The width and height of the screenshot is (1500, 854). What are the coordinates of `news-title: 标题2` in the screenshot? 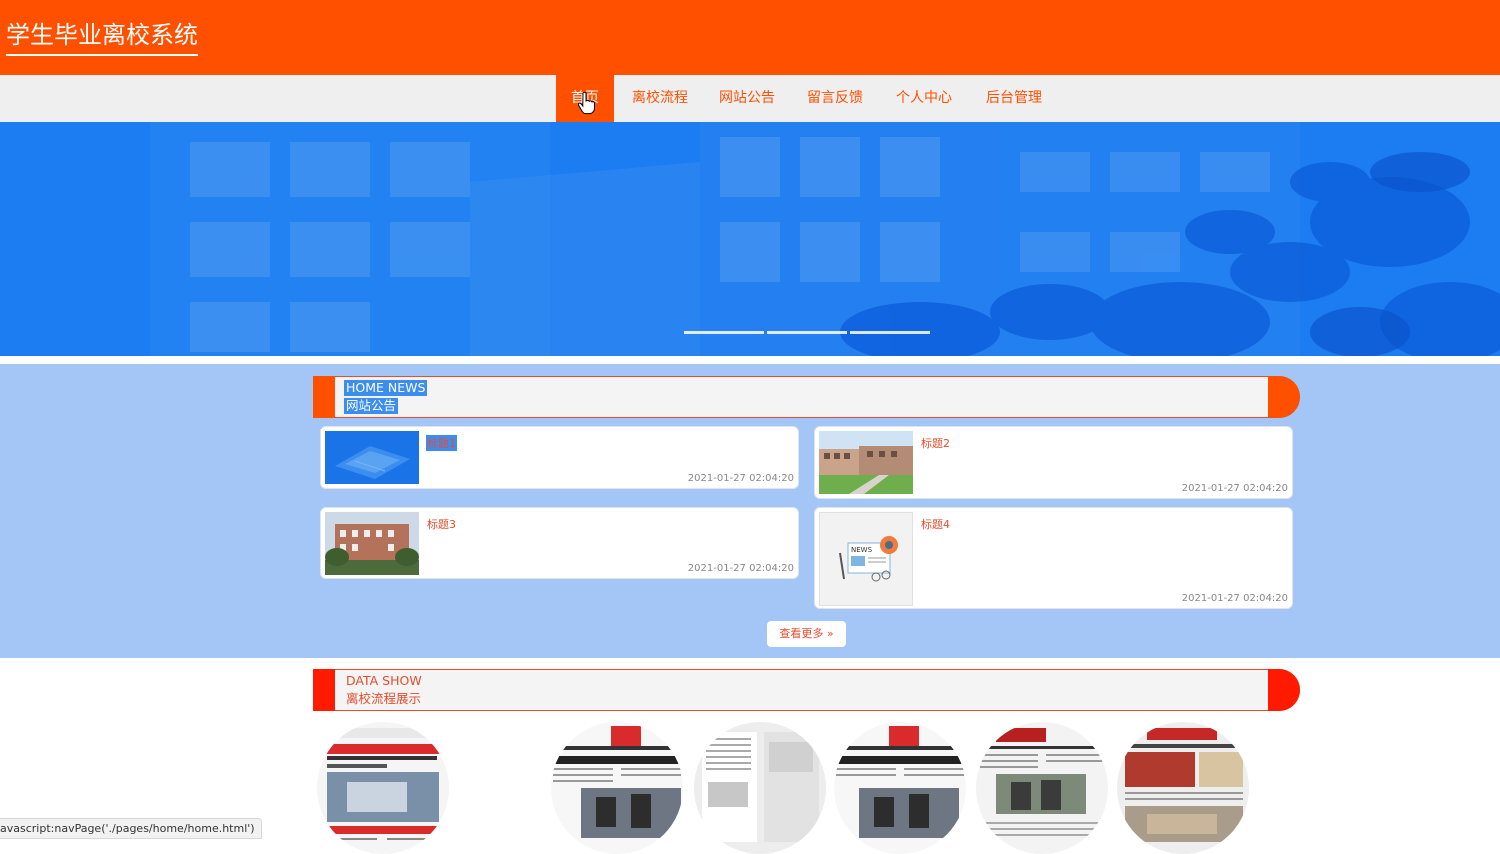 It's located at (935, 443).